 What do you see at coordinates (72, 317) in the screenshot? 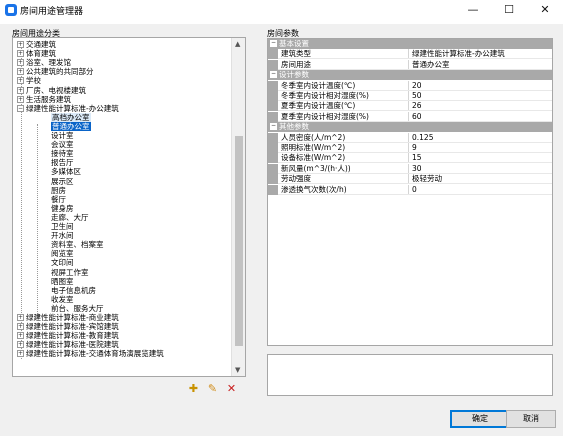
I see `tree-item-label: 绿建性能计算标准-商业建筑` at bounding box center [72, 317].